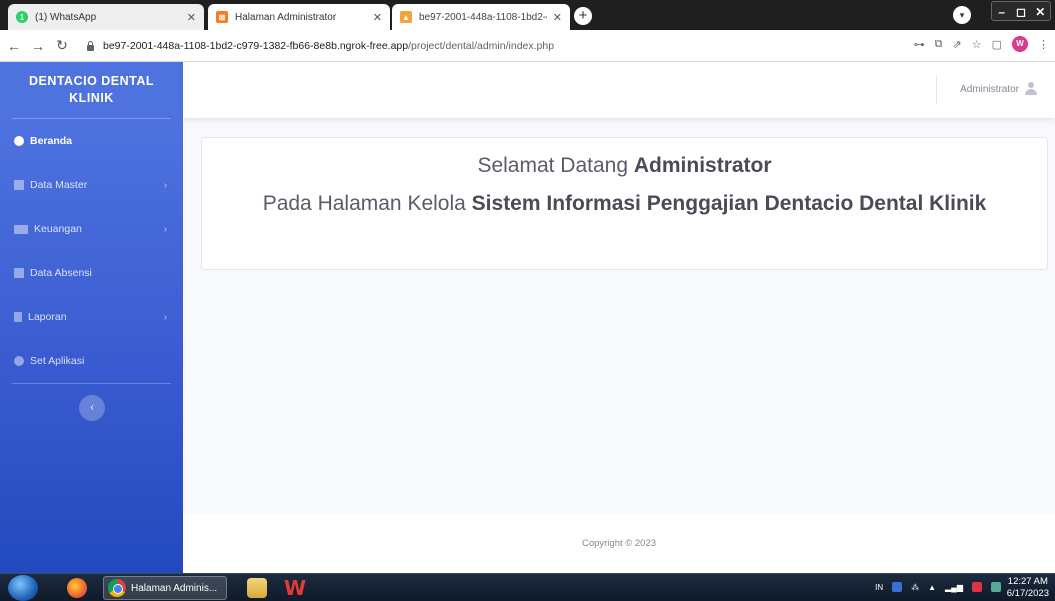  What do you see at coordinates (77, 588) in the screenshot?
I see `firefox-icon` at bounding box center [77, 588].